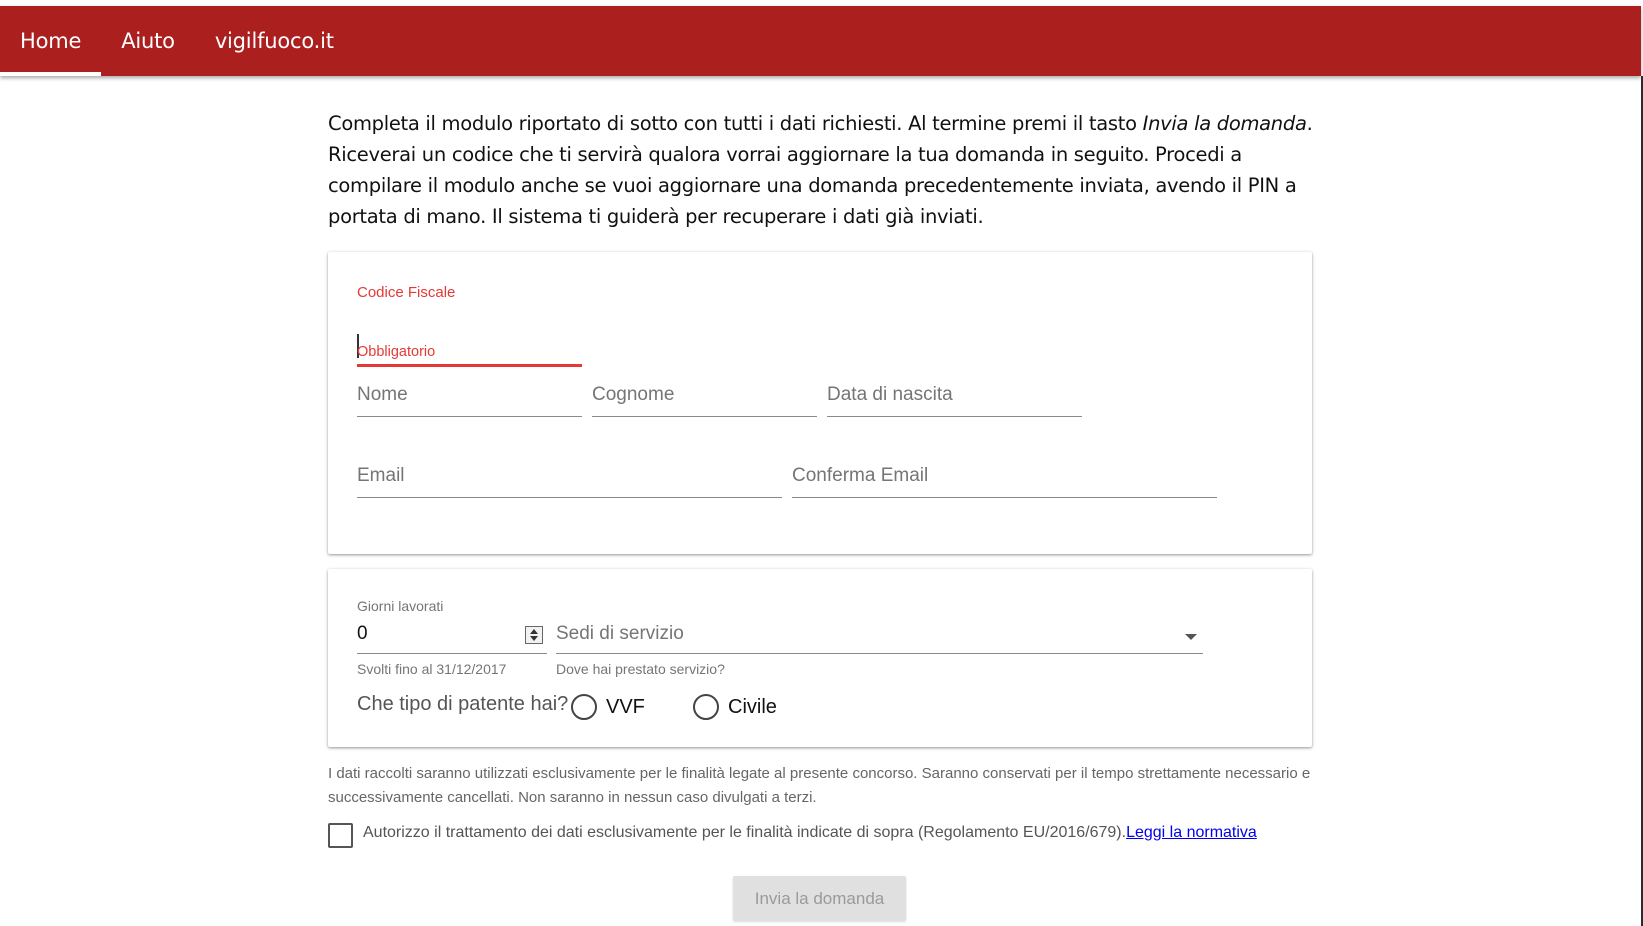 Image resolution: width=1643 pixels, height=926 pixels. What do you see at coordinates (362, 633) in the screenshot?
I see `giorni-lavorati-value: 0` at bounding box center [362, 633].